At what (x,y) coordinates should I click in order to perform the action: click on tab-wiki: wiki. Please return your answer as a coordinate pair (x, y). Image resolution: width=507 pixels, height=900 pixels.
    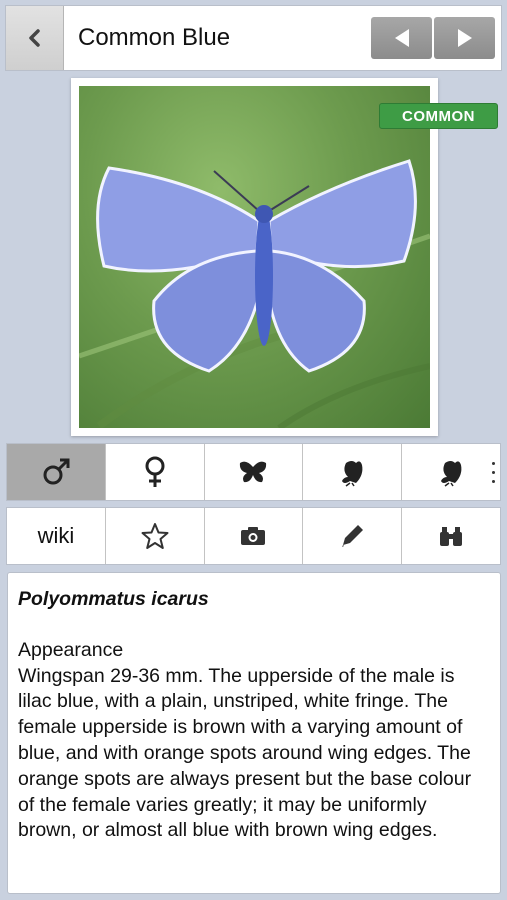
    Looking at the image, I should click on (56, 536).